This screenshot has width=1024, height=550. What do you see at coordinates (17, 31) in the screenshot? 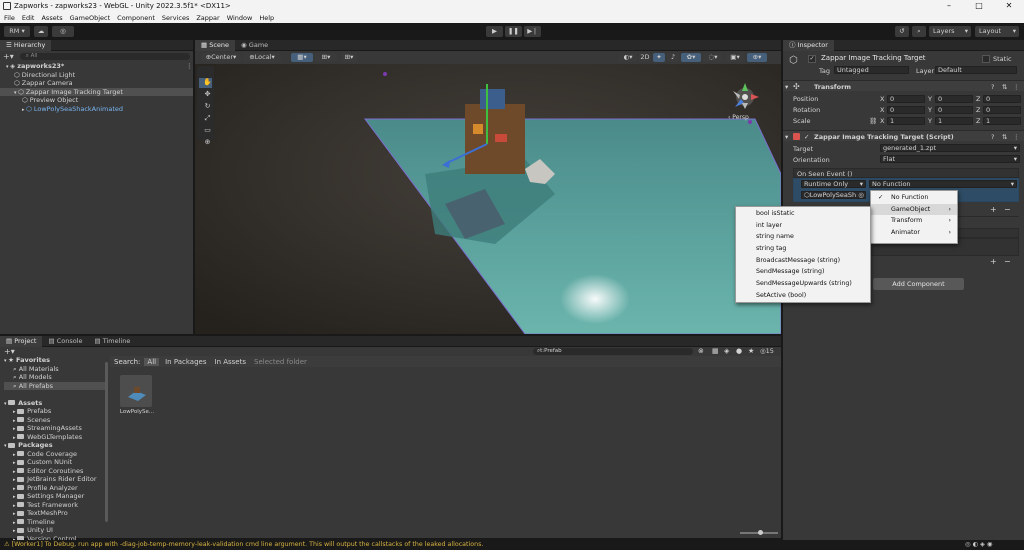
I see `account-button: RM ▾` at bounding box center [17, 31].